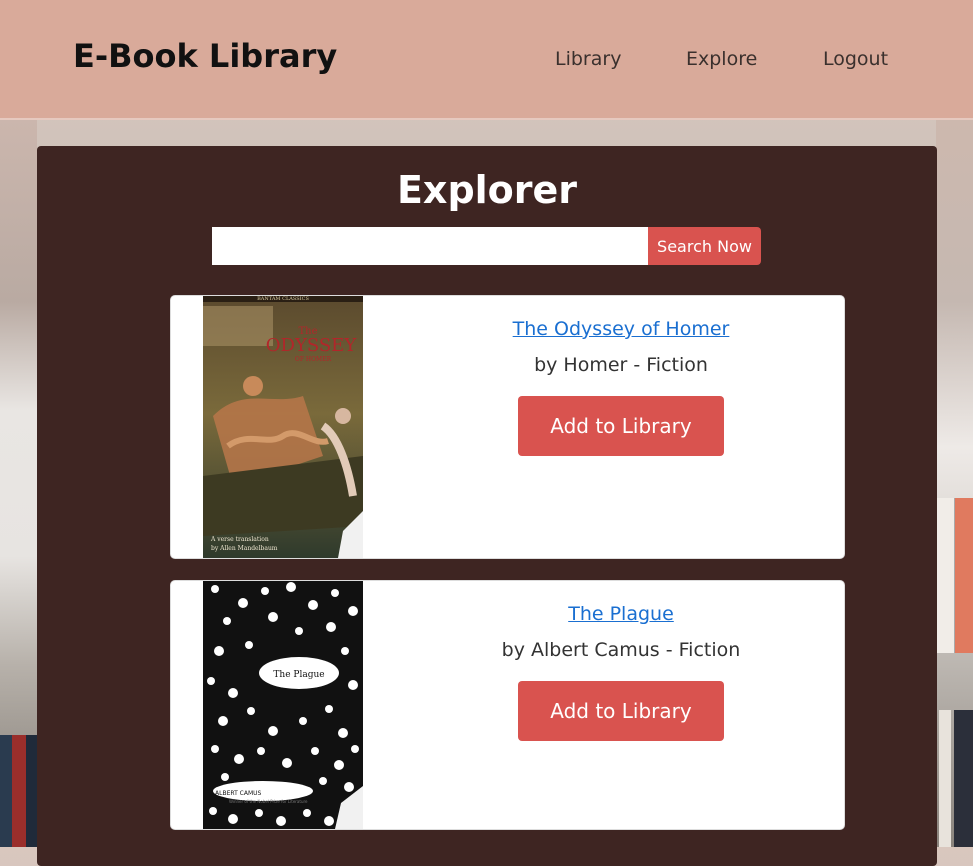 The height and width of the screenshot is (866, 973). What do you see at coordinates (205, 56) in the screenshot?
I see `brand-title: E-Book Library` at bounding box center [205, 56].